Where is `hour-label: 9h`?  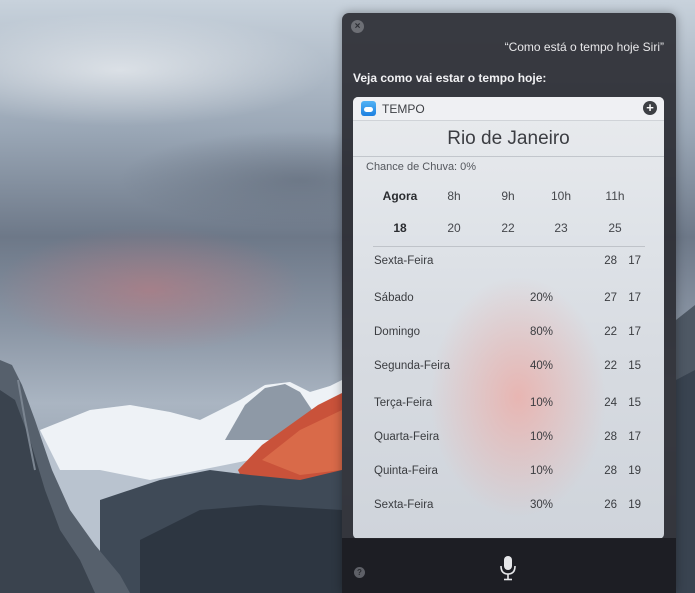
hour-label: 9h is located at coordinates (508, 196).